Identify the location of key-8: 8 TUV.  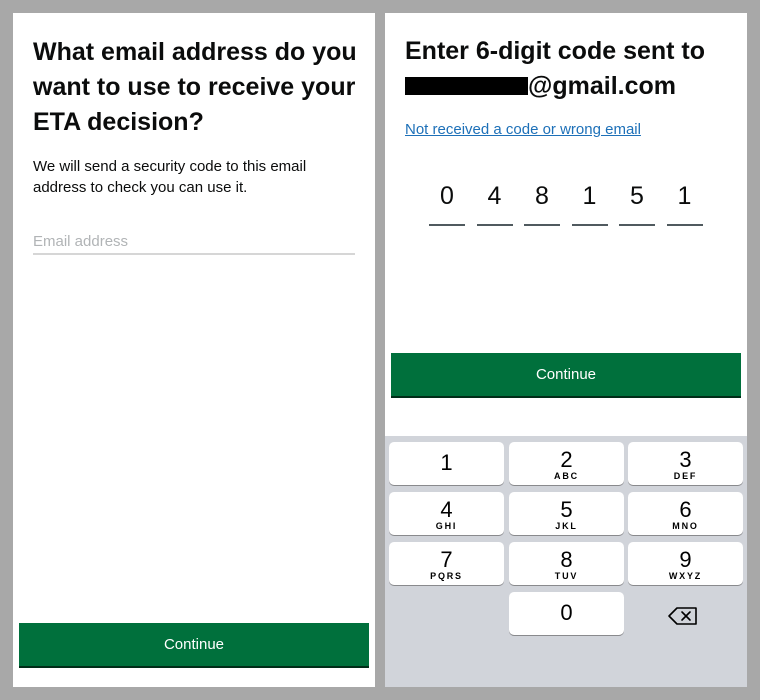
(566, 563).